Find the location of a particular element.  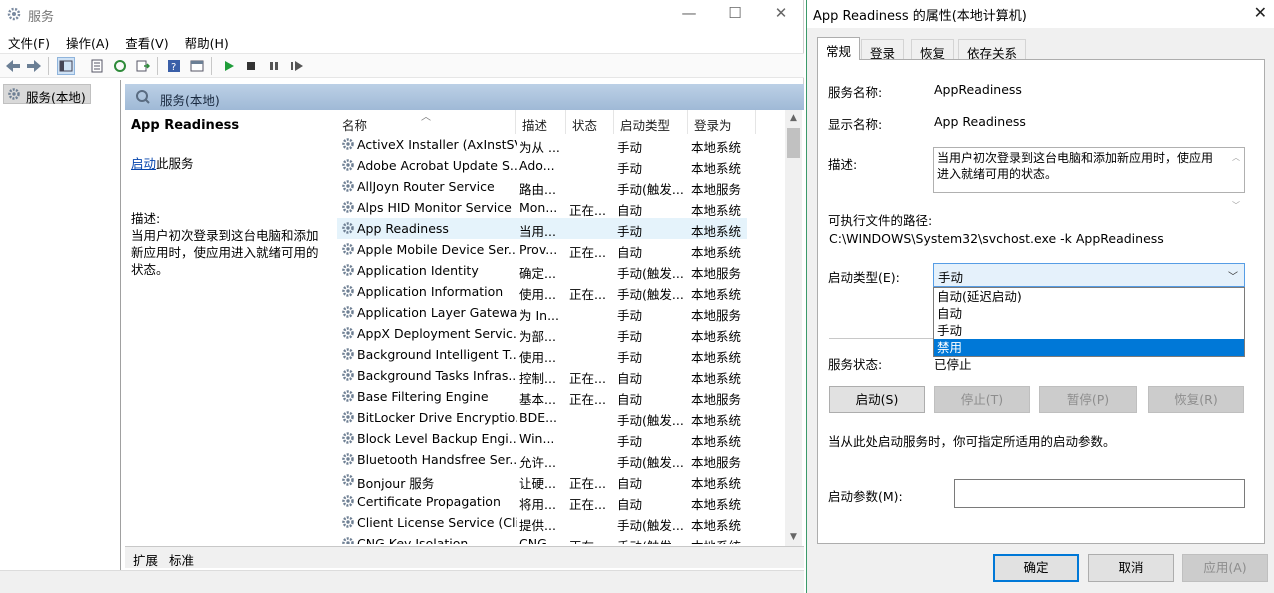

help-icon: ? is located at coordinates (174, 66).